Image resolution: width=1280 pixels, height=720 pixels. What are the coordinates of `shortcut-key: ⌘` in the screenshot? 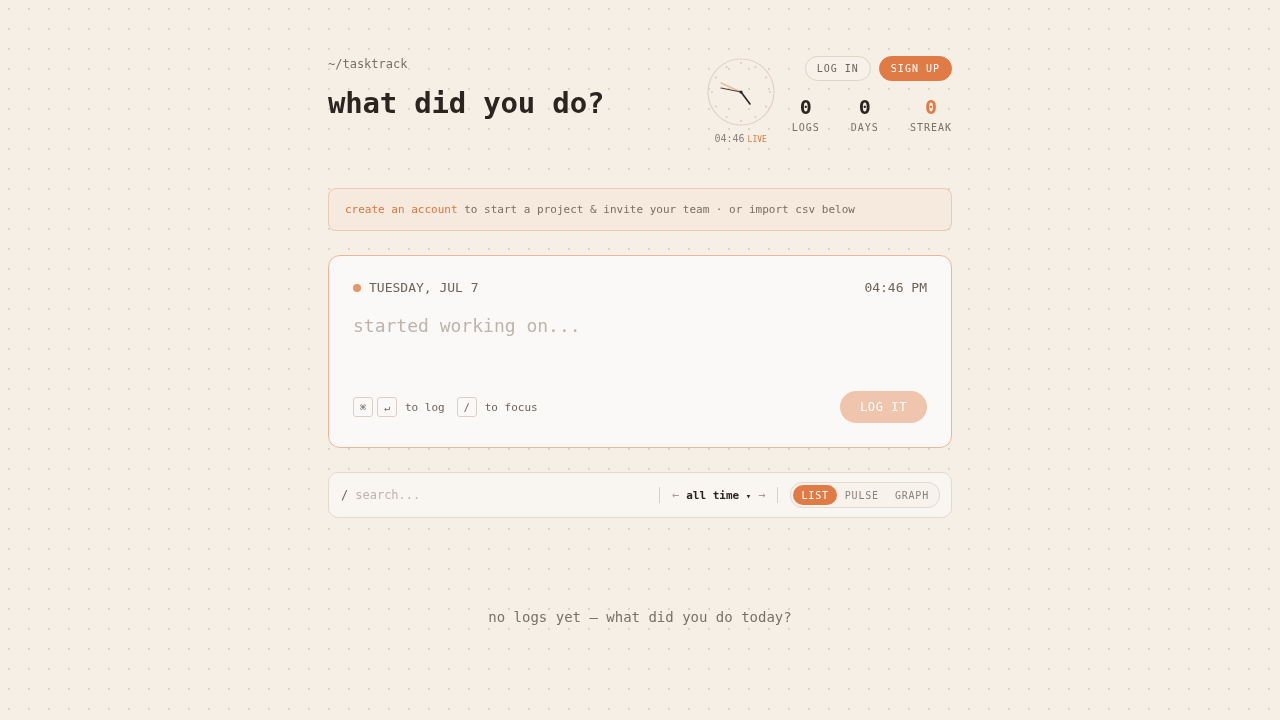 It's located at (363, 407).